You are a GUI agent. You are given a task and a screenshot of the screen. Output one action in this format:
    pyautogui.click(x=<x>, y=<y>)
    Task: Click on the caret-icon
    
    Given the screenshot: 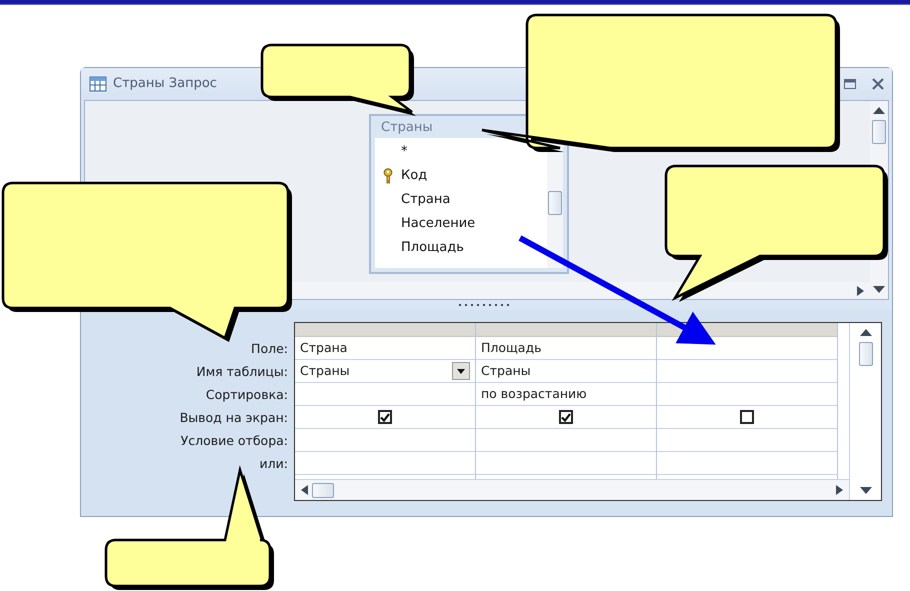 What is the action you would take?
    pyautogui.click(x=461, y=371)
    